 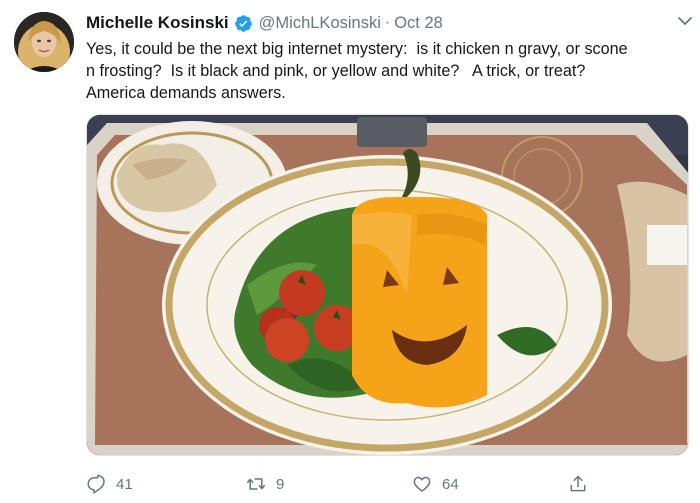 I want to click on heart-icon, so click(x=422, y=484).